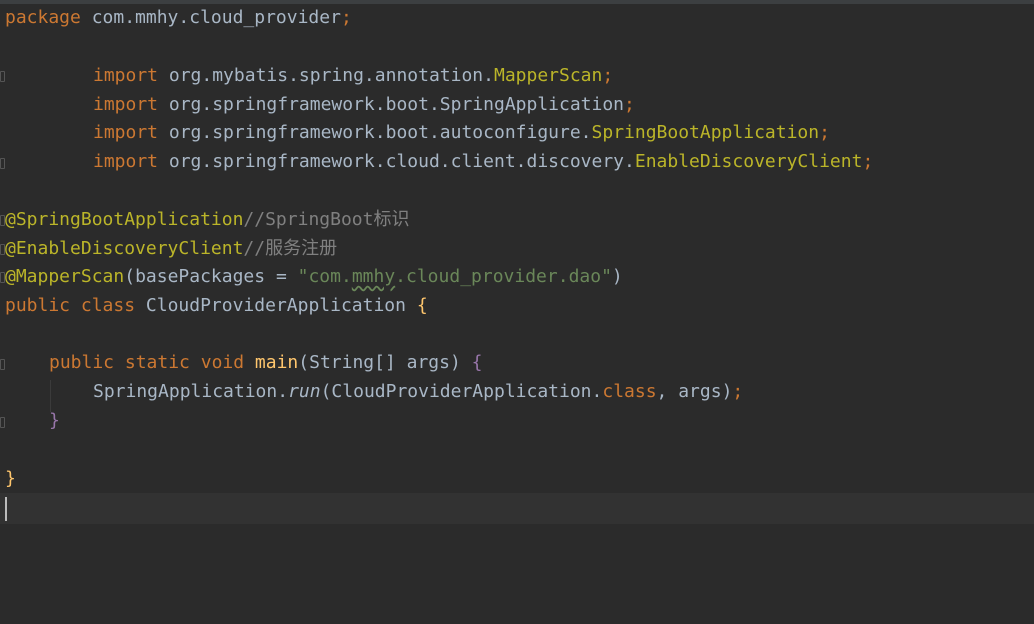 The image size is (1034, 624). What do you see at coordinates (200, 276) in the screenshot?
I see `annotation-param: basePackages` at bounding box center [200, 276].